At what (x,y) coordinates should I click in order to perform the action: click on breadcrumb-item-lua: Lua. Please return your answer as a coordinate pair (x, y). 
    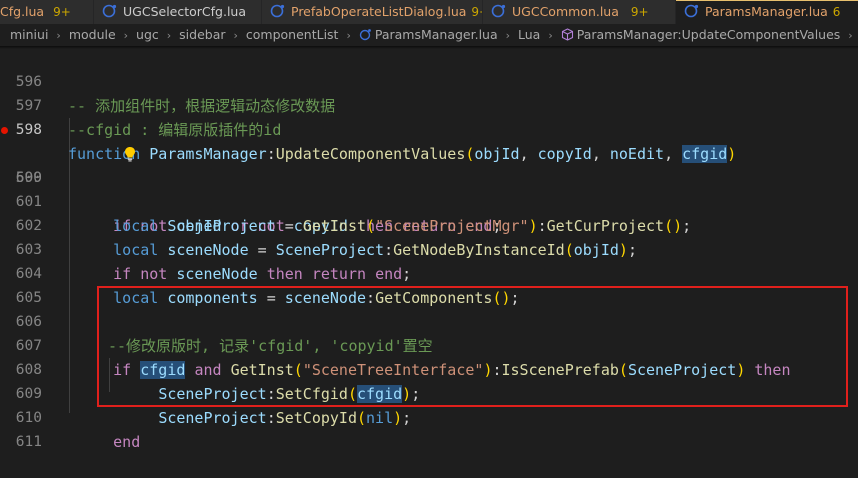
    Looking at the image, I should click on (529, 35).